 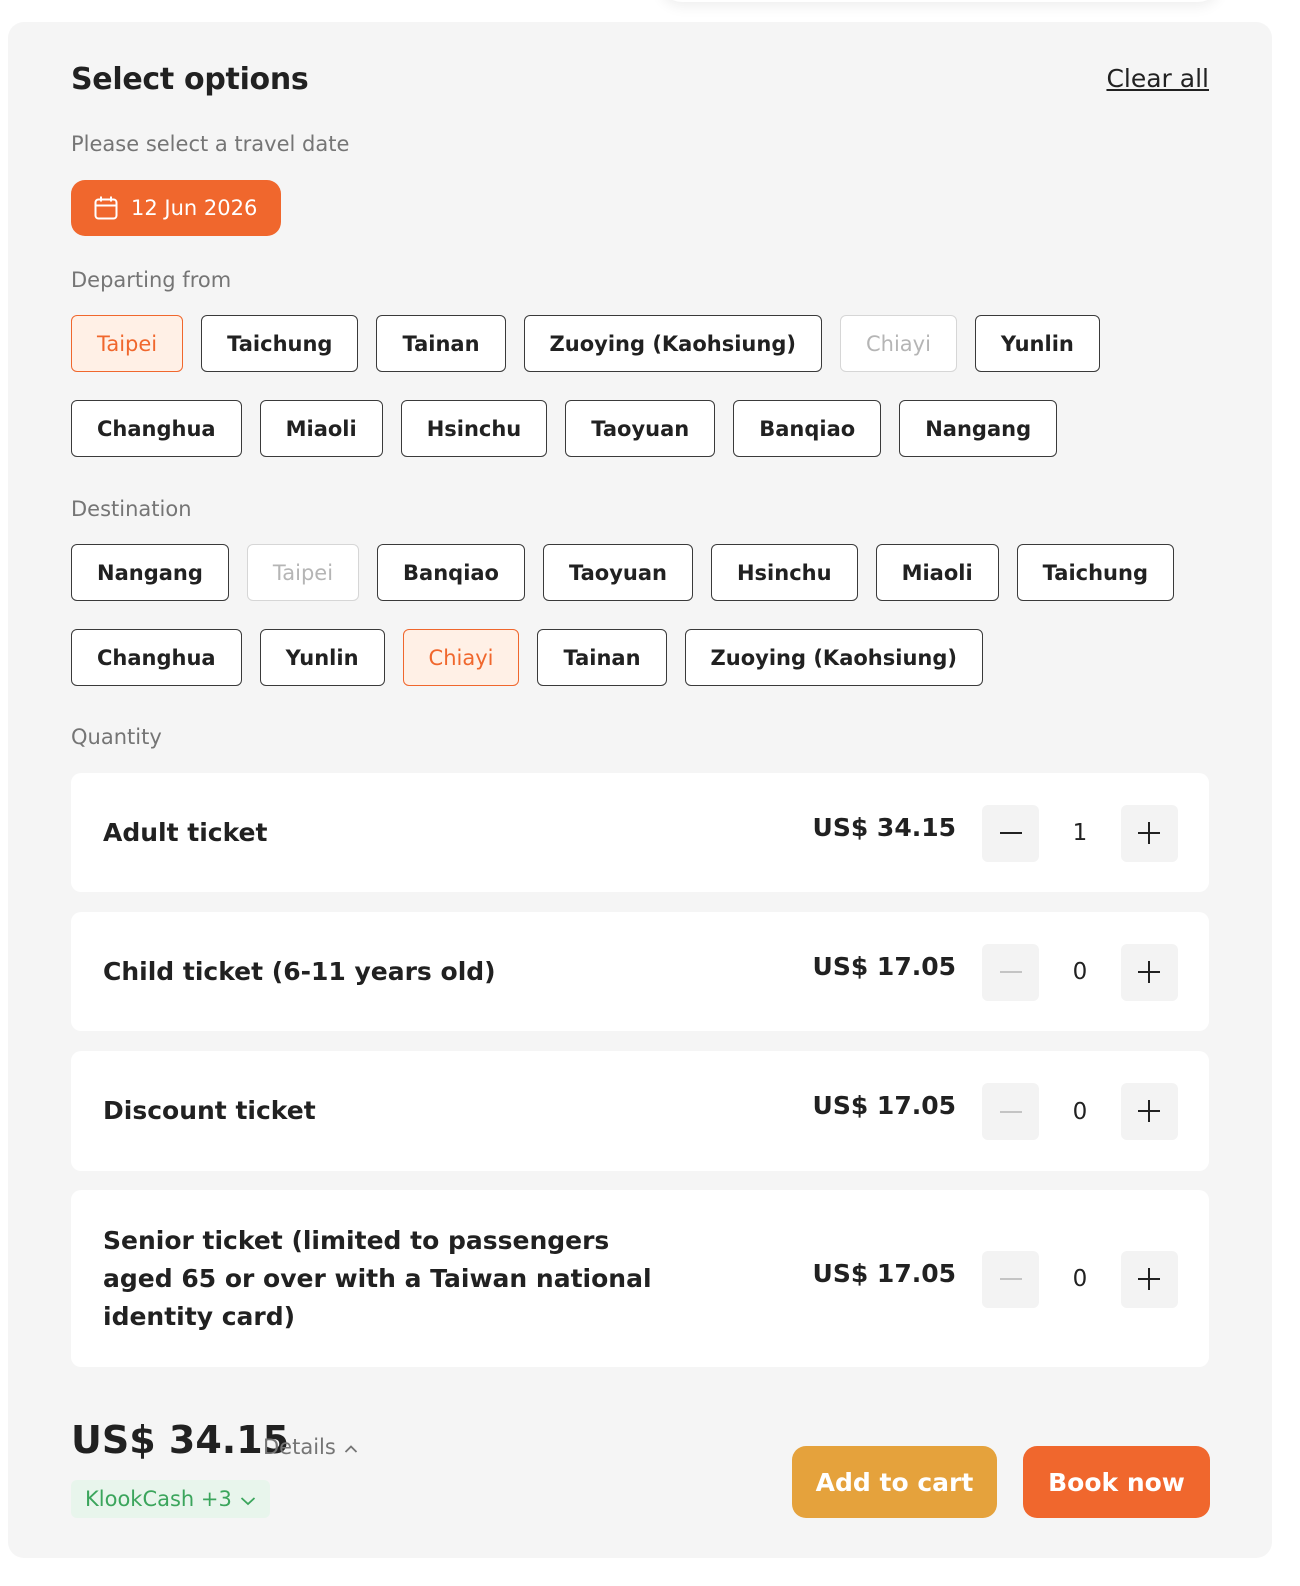 I want to click on destination-chip-tainan: Tainan, so click(x=602, y=657).